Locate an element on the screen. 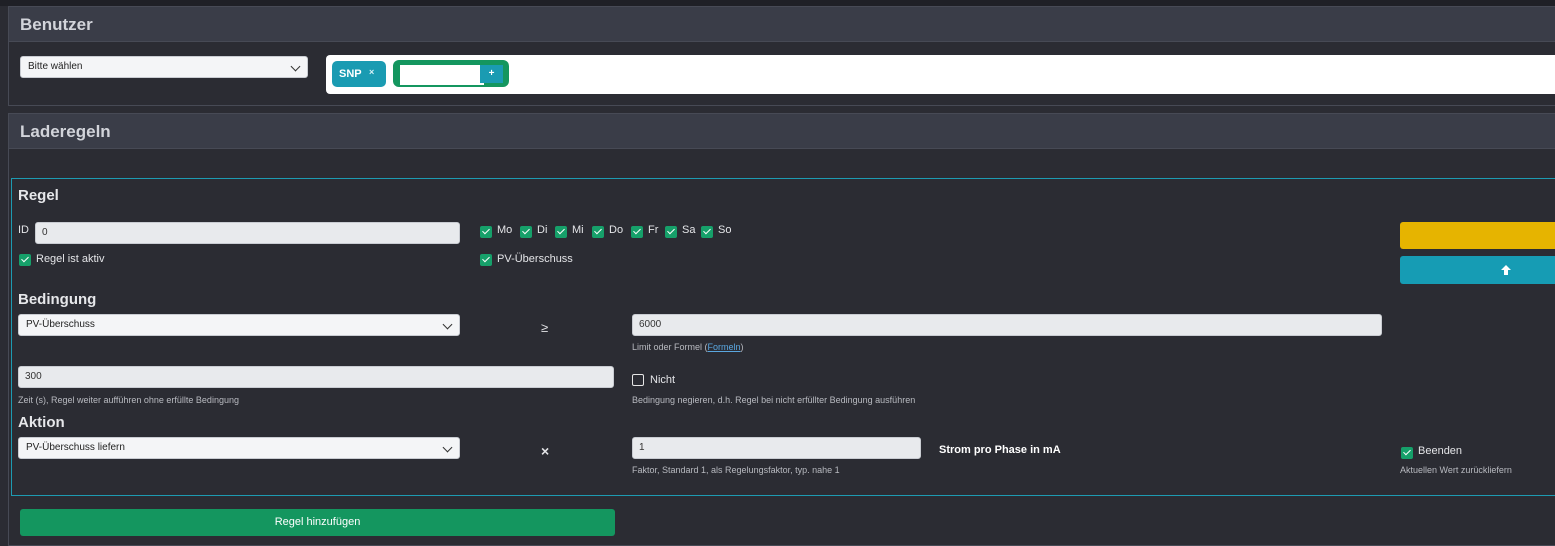 The width and height of the screenshot is (1555, 546). negate-label: Nicht is located at coordinates (663, 380).